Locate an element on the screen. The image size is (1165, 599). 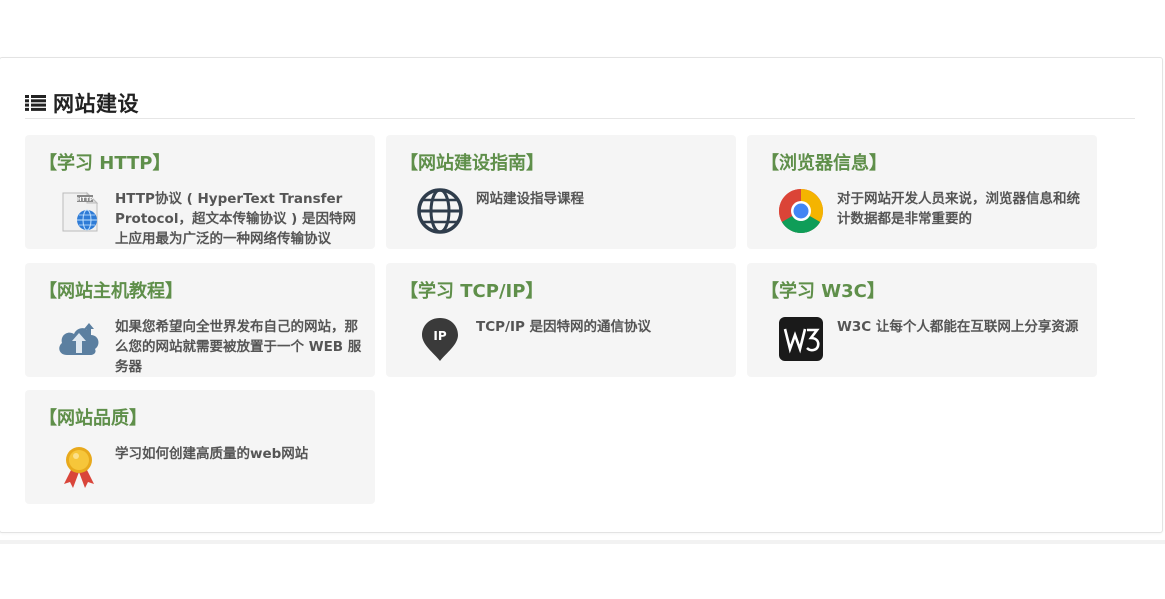
card-browser-info: 【浏览器信息】 对于网站开发人员来说，浏览器信息和统计数据都是非常重要的 is located at coordinates (922, 192).